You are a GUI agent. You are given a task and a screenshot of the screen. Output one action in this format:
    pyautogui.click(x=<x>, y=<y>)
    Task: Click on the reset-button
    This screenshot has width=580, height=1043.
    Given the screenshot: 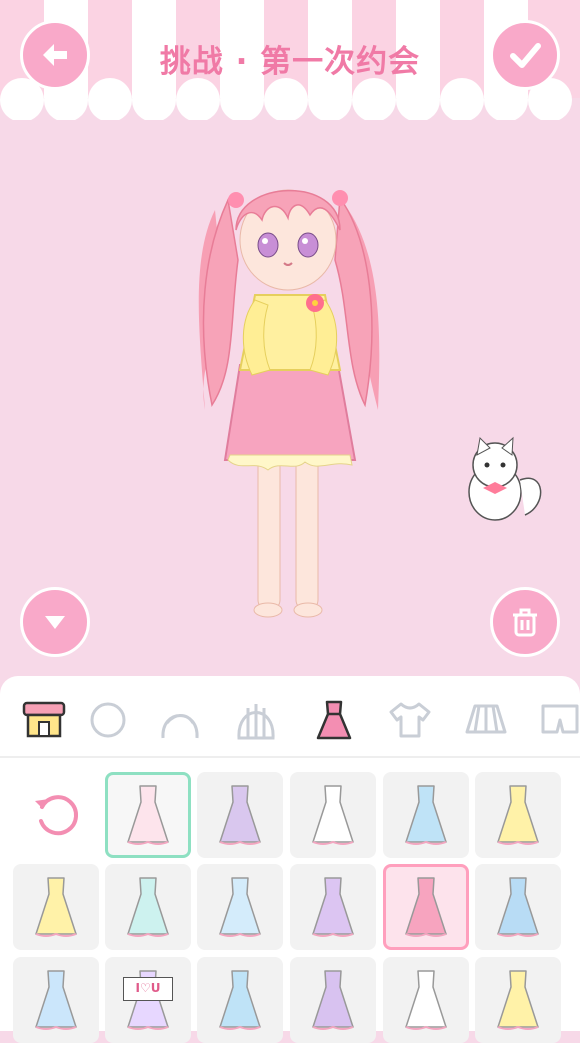 What is the action you would take?
    pyautogui.click(x=56, y=814)
    